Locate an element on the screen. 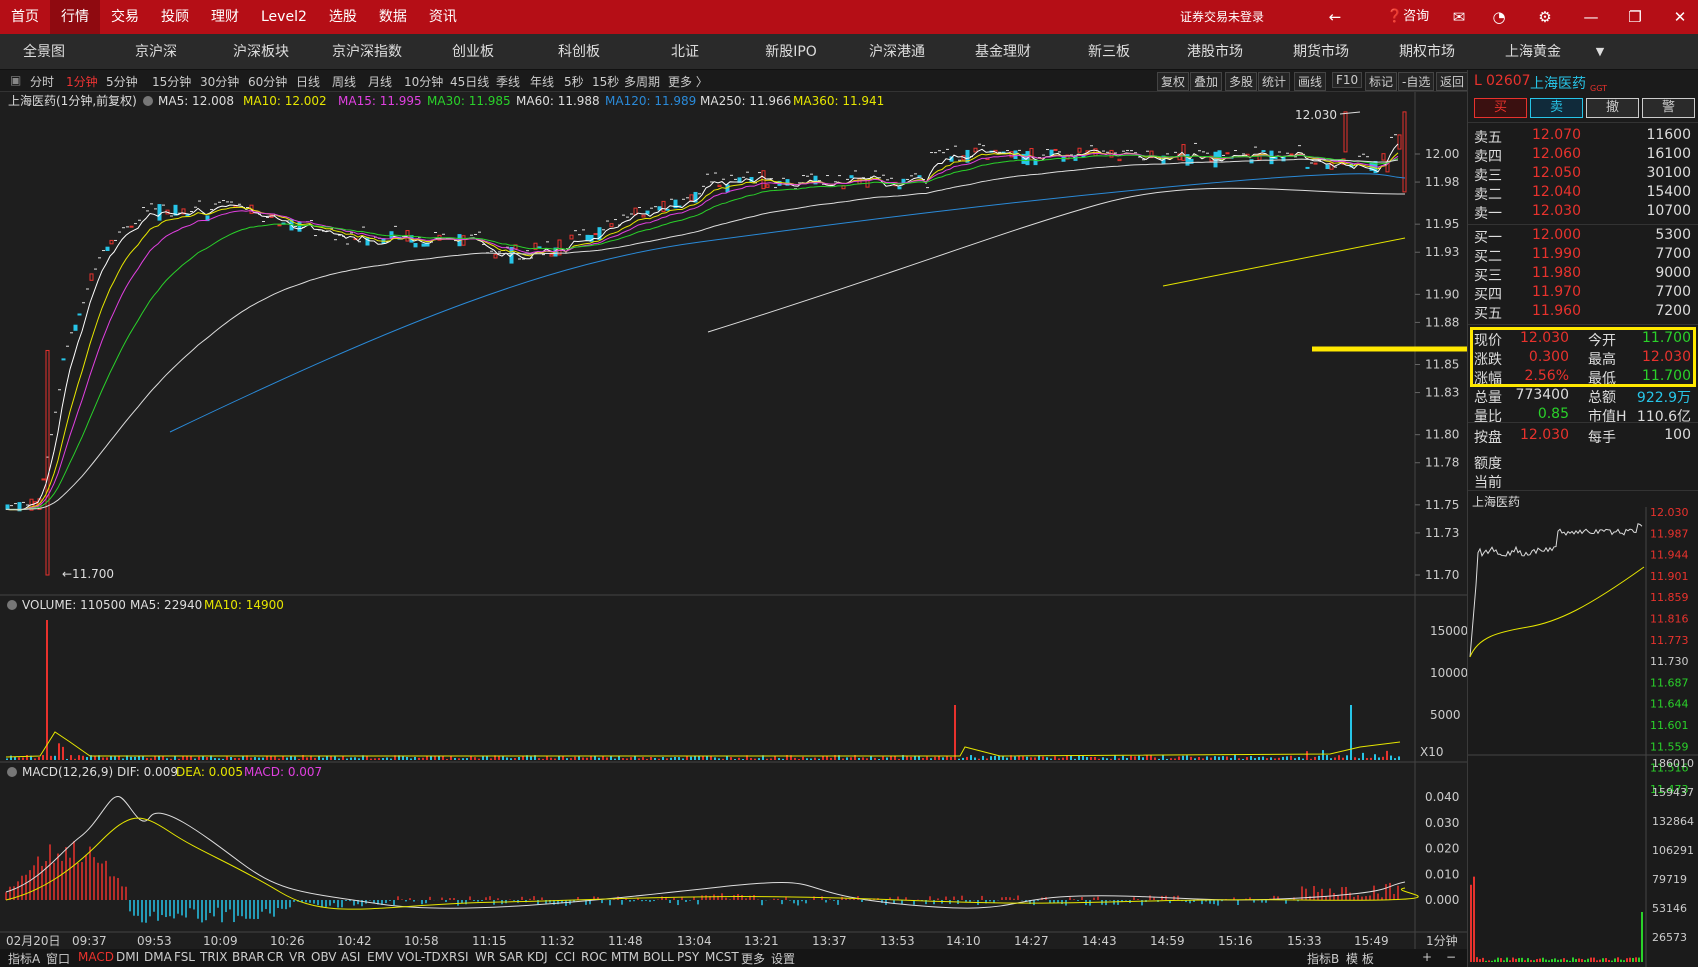 This screenshot has width=1698, height=967. toolbar-button: 复权 is located at coordinates (1173, 81).